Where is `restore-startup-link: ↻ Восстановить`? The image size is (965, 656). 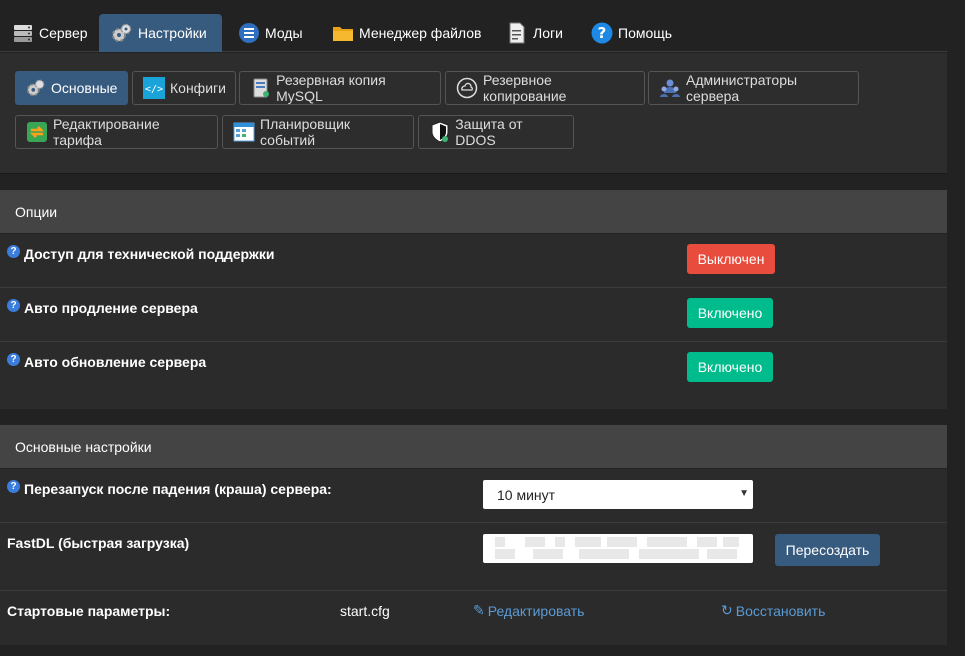
restore-startup-link: ↻ Восстановить is located at coordinates (773, 610).